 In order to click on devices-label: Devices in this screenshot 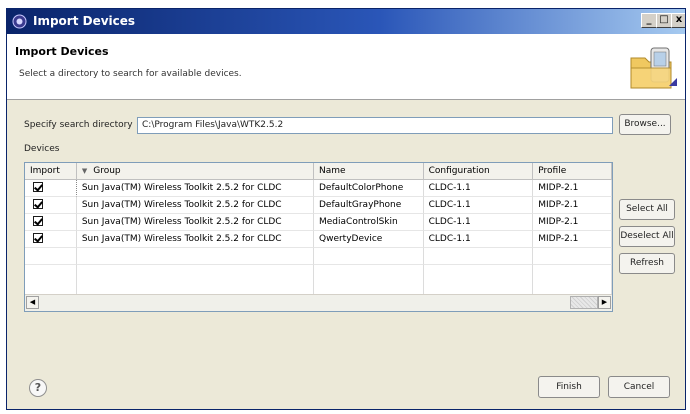, I will do `click(42, 149)`.